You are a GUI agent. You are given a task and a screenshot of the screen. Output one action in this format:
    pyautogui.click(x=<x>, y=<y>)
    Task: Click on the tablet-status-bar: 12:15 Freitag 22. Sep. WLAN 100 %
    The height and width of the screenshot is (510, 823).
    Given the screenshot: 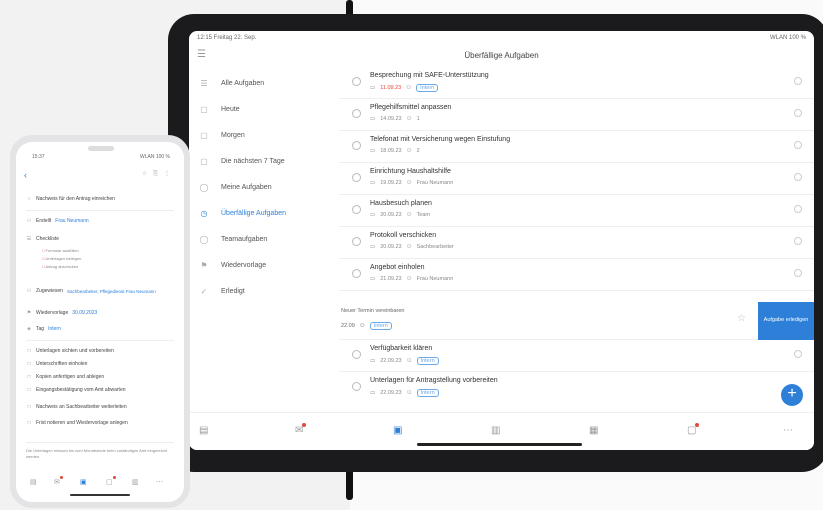 What is the action you would take?
    pyautogui.click(x=501, y=40)
    